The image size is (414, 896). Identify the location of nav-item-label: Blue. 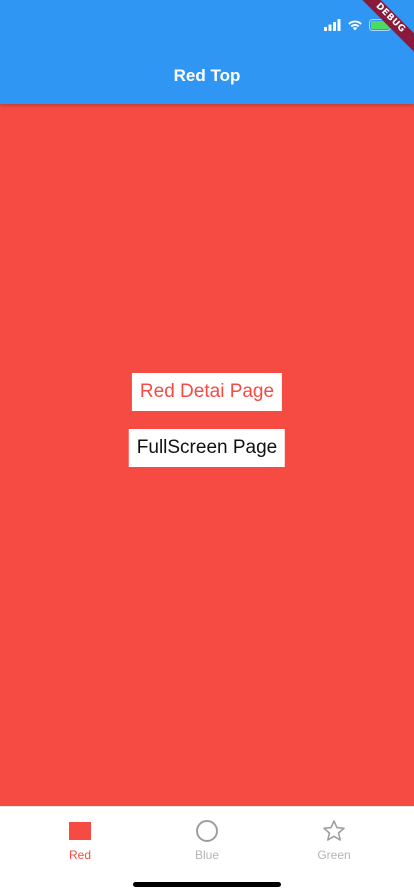
(207, 855).